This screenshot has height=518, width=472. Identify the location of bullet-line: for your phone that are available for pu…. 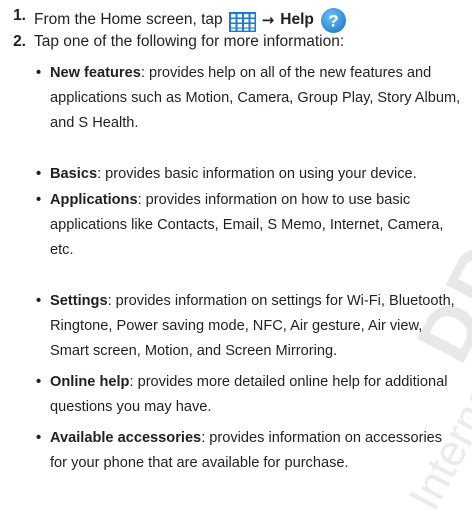
(199, 463).